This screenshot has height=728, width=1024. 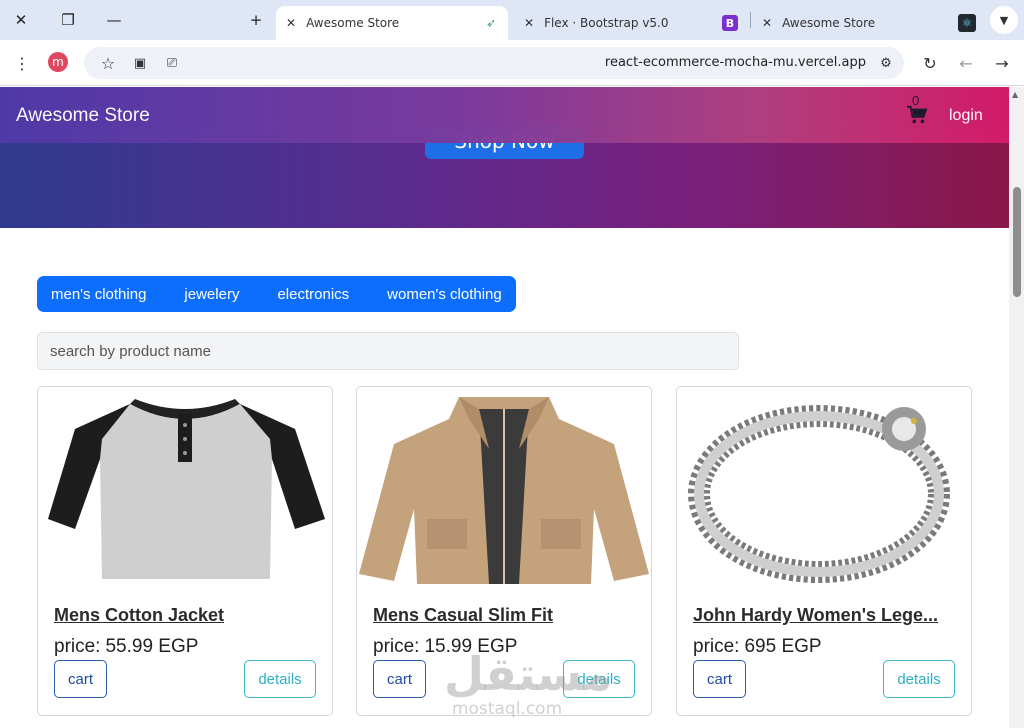 What do you see at coordinates (21, 20) in the screenshot?
I see `close-window-icon: ✕` at bounding box center [21, 20].